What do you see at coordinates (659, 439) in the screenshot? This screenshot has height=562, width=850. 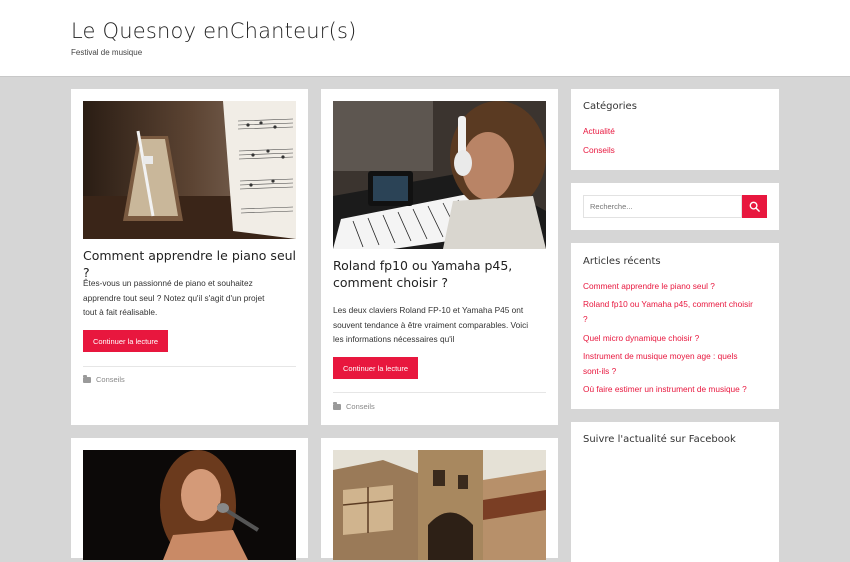 I see `facebook-title: Suivre l'actualité sur Facebook` at bounding box center [659, 439].